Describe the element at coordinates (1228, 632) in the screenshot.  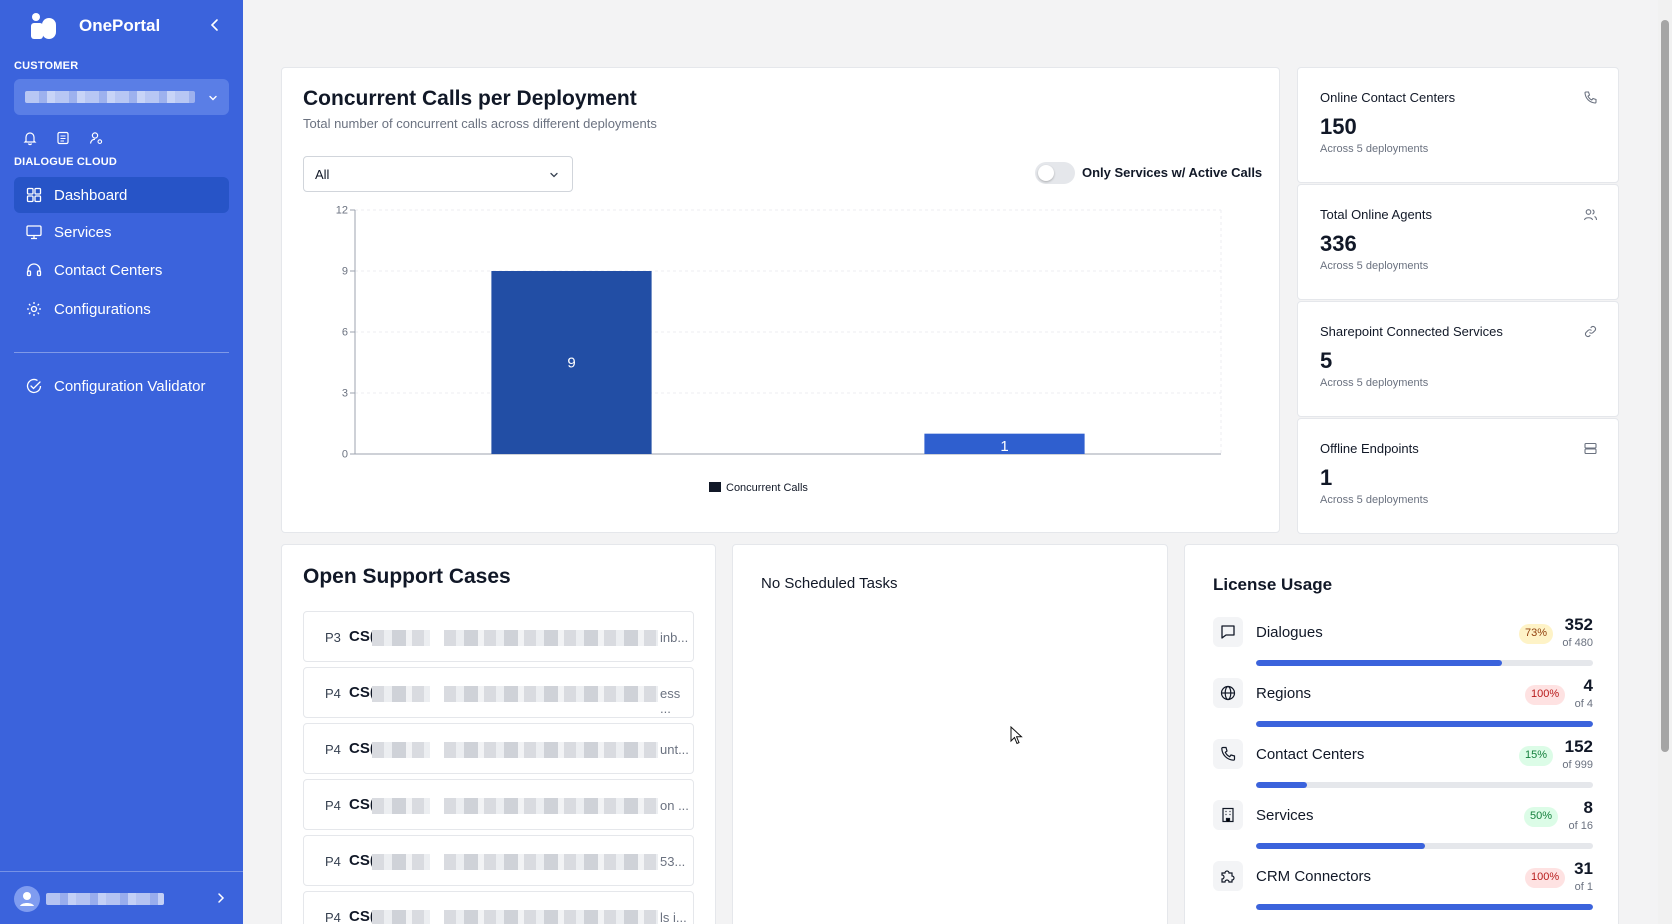
I see `chat-icon` at that location.